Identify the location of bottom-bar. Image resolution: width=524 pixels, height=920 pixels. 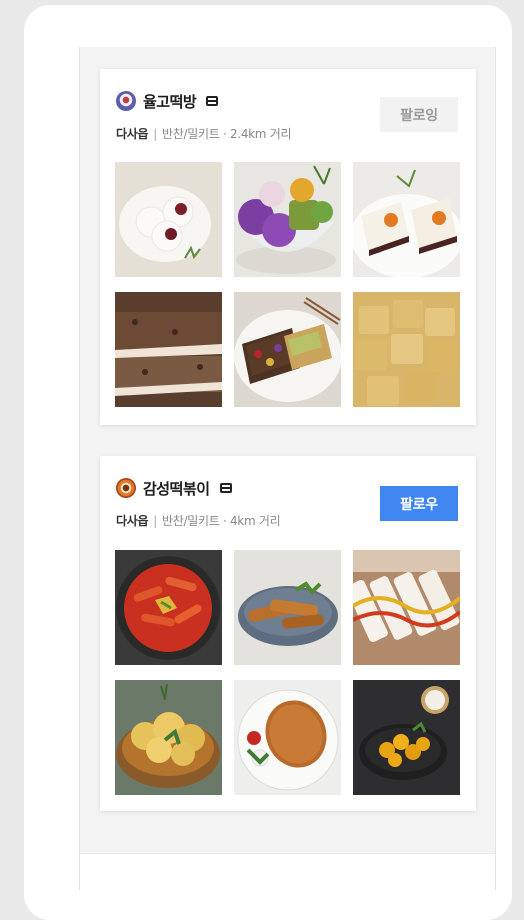
(287, 871).